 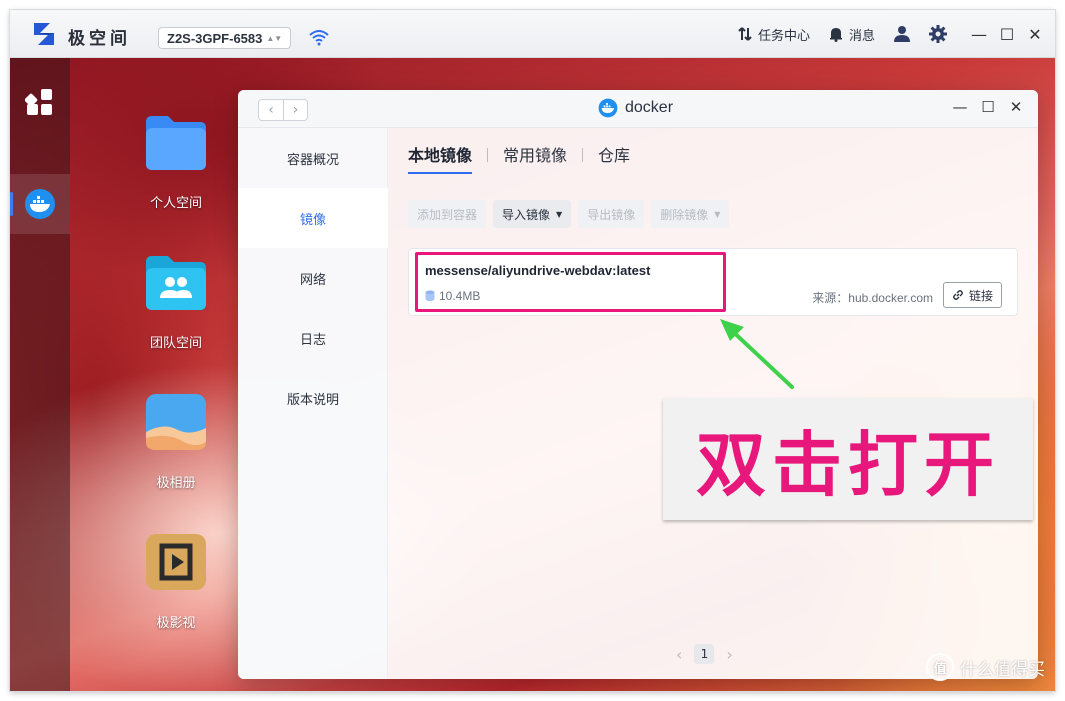 What do you see at coordinates (872, 298) in the screenshot?
I see `image-source: 来源：hub.docker.com` at bounding box center [872, 298].